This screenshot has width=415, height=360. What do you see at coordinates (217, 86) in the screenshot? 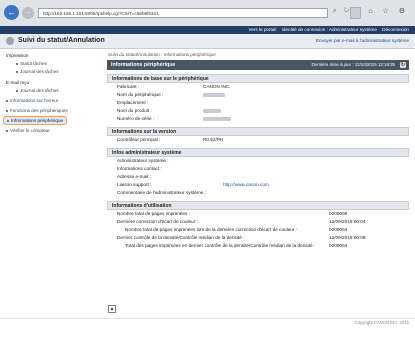
I see `row-value: CANON INC.` at bounding box center [217, 86].